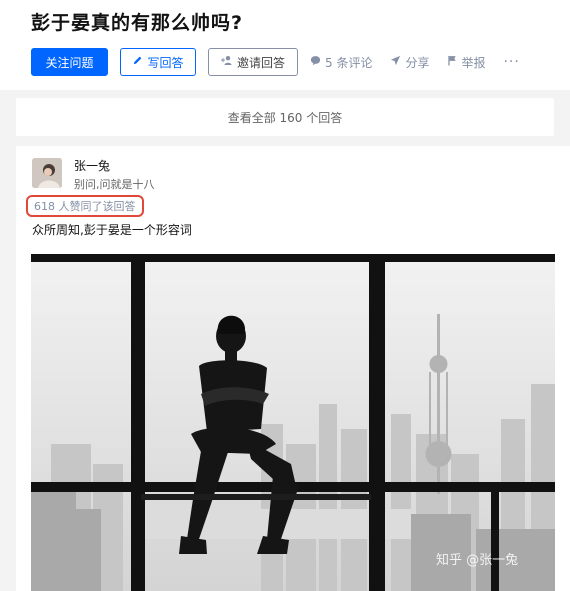 The width and height of the screenshot is (570, 591). What do you see at coordinates (417, 62) in the screenshot?
I see `share-label: 分享` at bounding box center [417, 62].